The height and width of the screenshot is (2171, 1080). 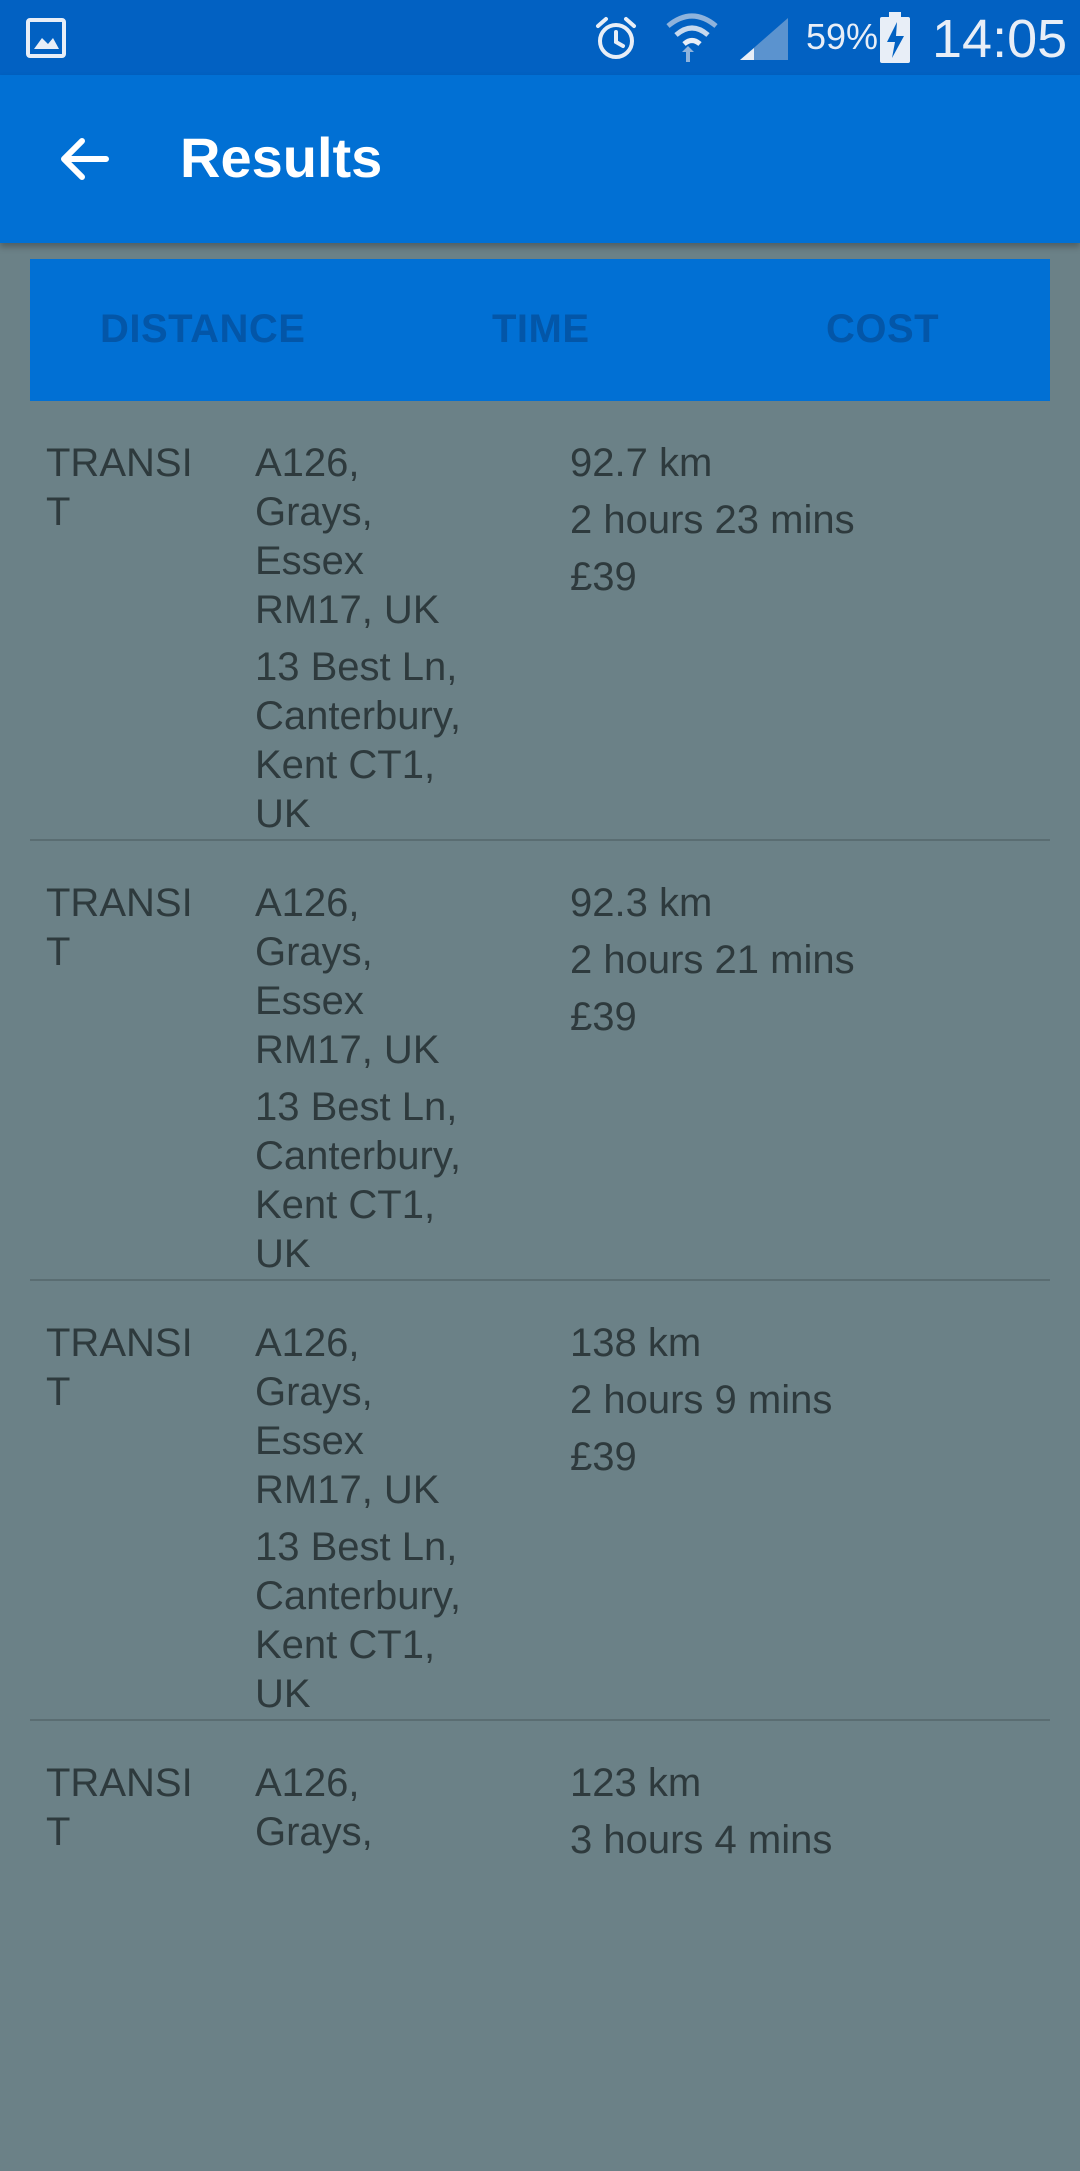 I want to click on app-bar: Results, so click(x=540, y=159).